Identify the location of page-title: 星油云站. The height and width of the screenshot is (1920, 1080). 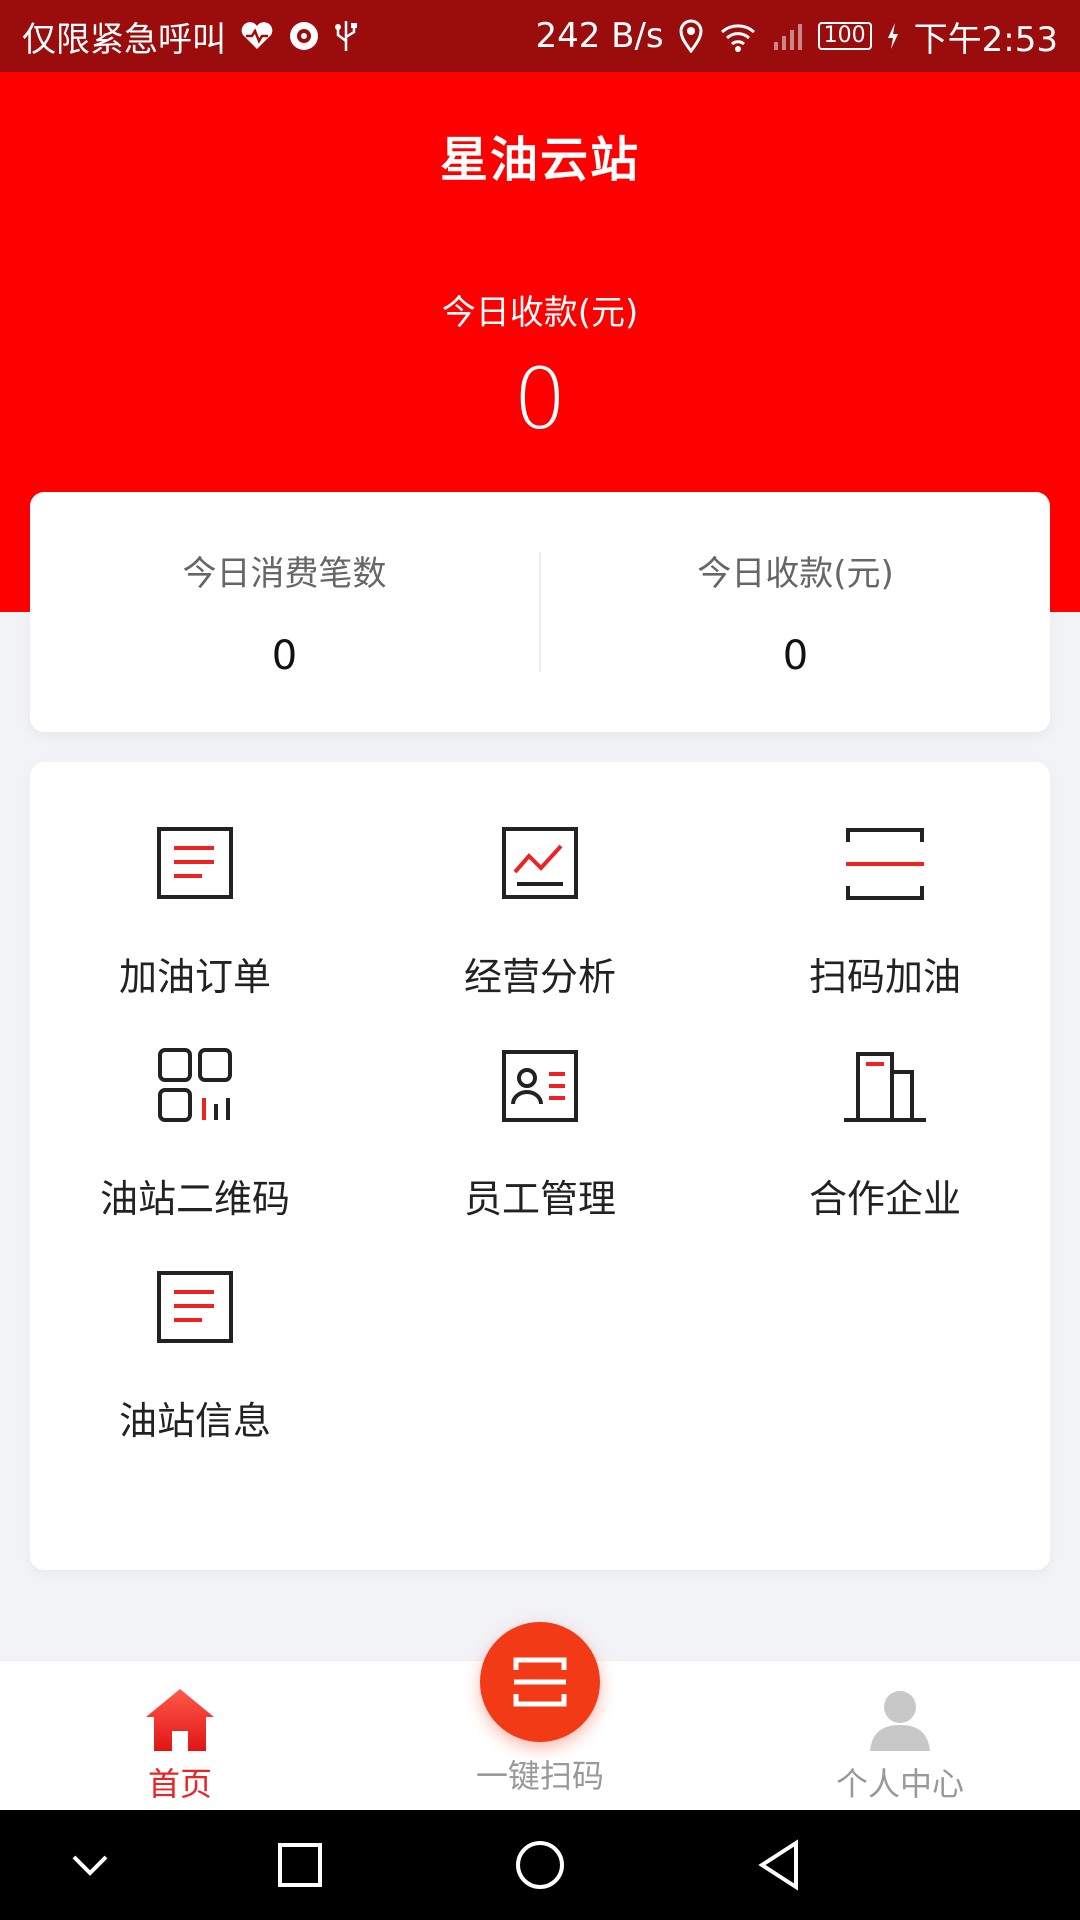
(539, 160).